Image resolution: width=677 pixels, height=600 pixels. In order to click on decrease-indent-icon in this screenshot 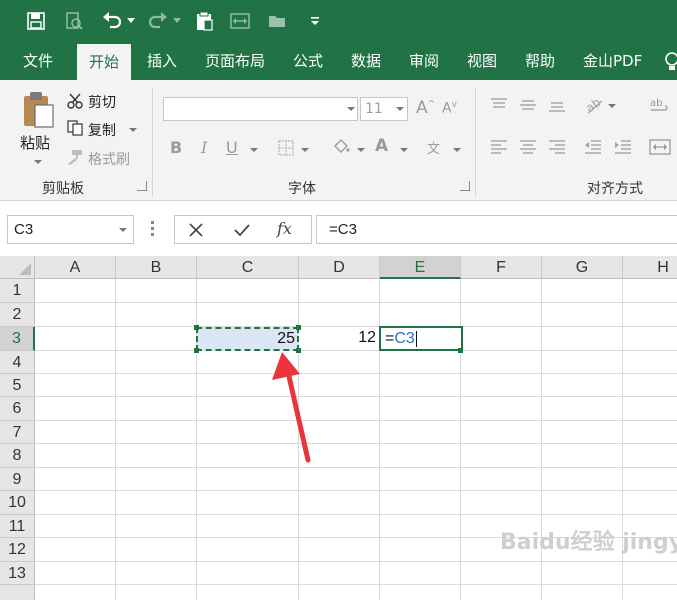, I will do `click(593, 147)`.